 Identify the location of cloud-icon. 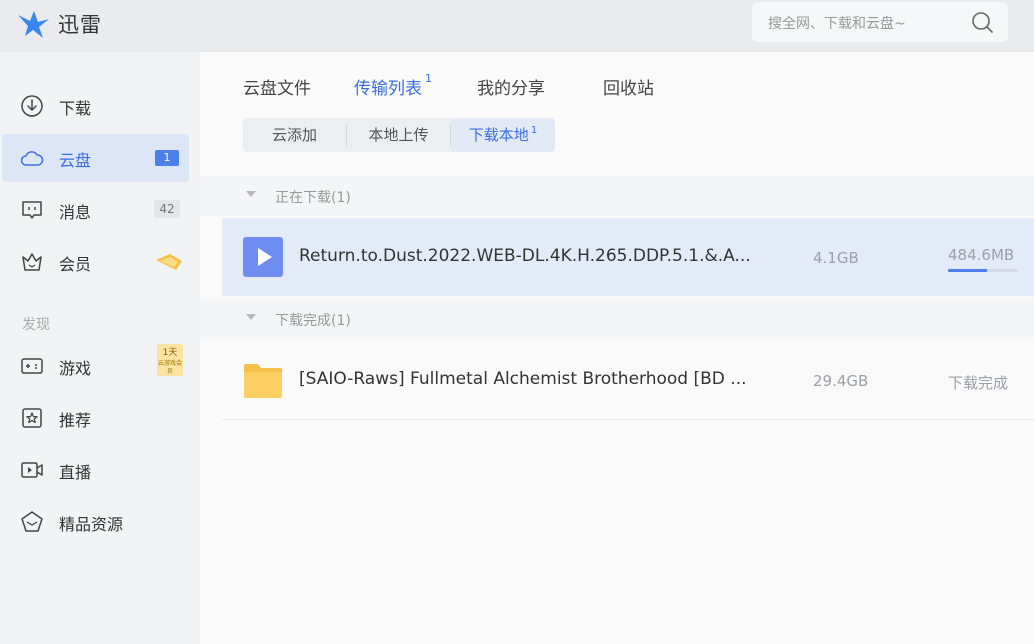
(32, 158).